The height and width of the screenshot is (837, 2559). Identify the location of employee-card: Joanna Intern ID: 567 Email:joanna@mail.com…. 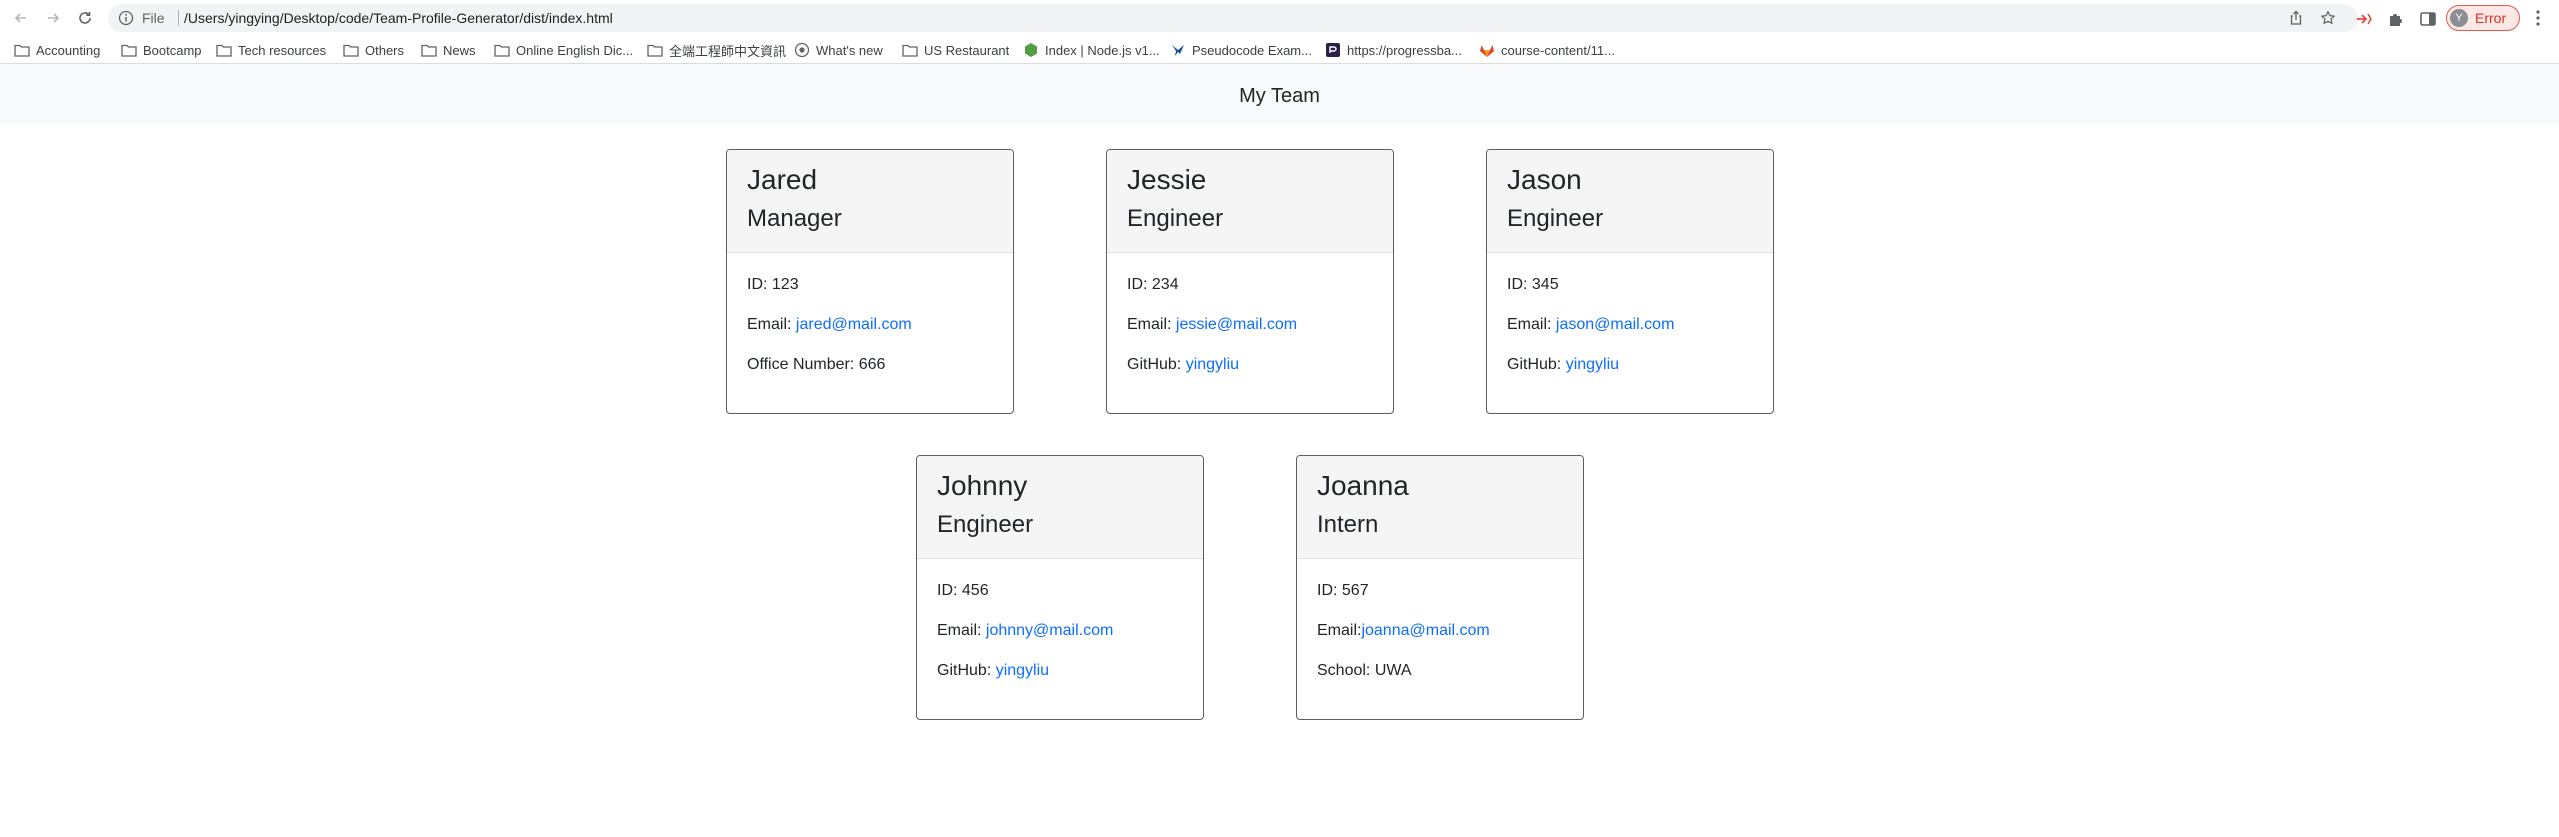
(1440, 587).